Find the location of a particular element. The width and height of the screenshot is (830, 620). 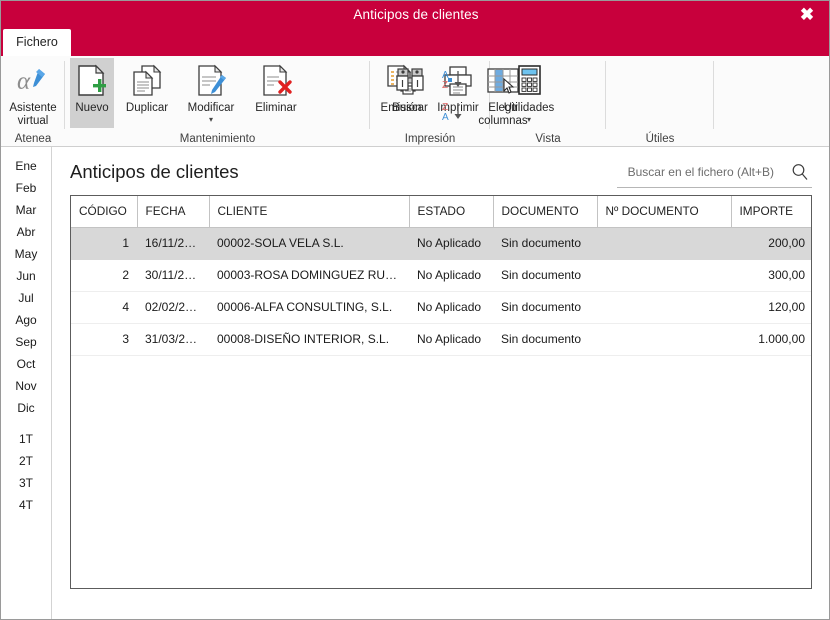

ribbon-button-ordenar-asc: A Z is located at coordinates (454, 77).